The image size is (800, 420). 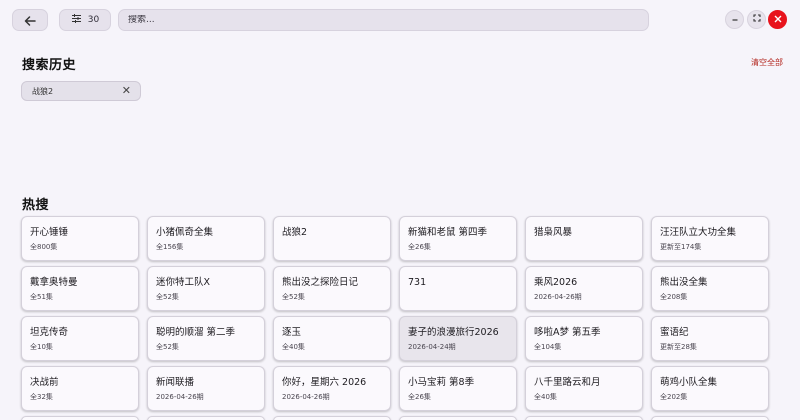 I want to click on hot-search-card: 熊出没之探险日记 全52集, so click(x=332, y=288).